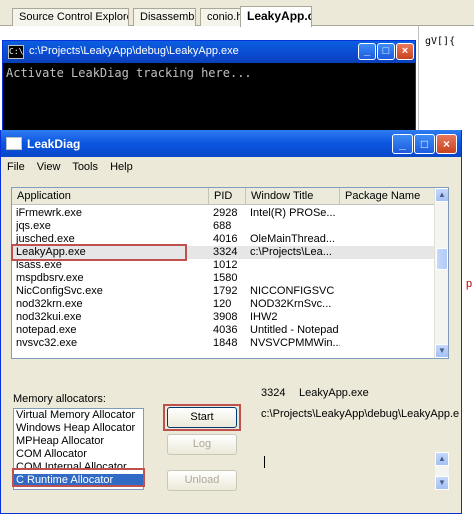  I want to click on cell-title: IHW2, so click(264, 317).